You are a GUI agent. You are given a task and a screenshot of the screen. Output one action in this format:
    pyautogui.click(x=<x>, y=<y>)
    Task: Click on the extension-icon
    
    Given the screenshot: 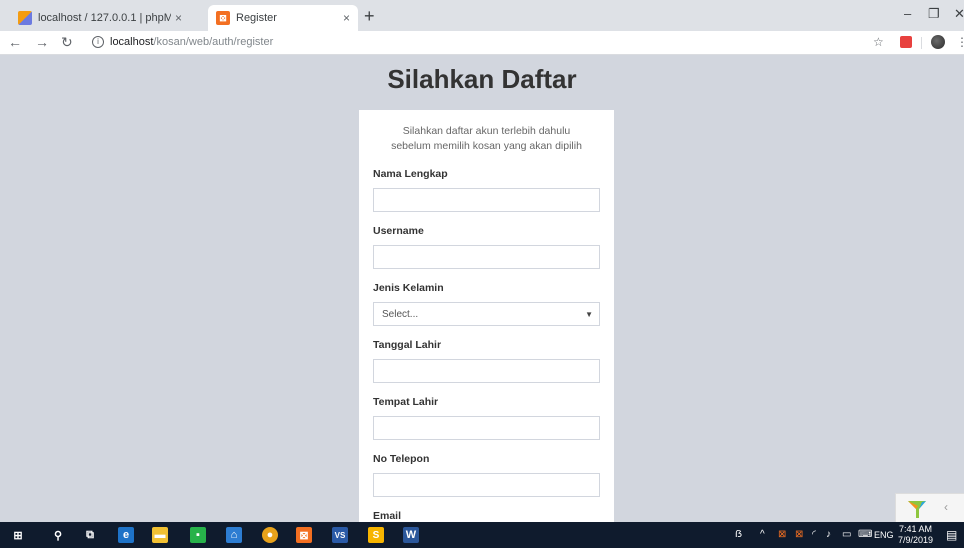 What is the action you would take?
    pyautogui.click(x=906, y=42)
    